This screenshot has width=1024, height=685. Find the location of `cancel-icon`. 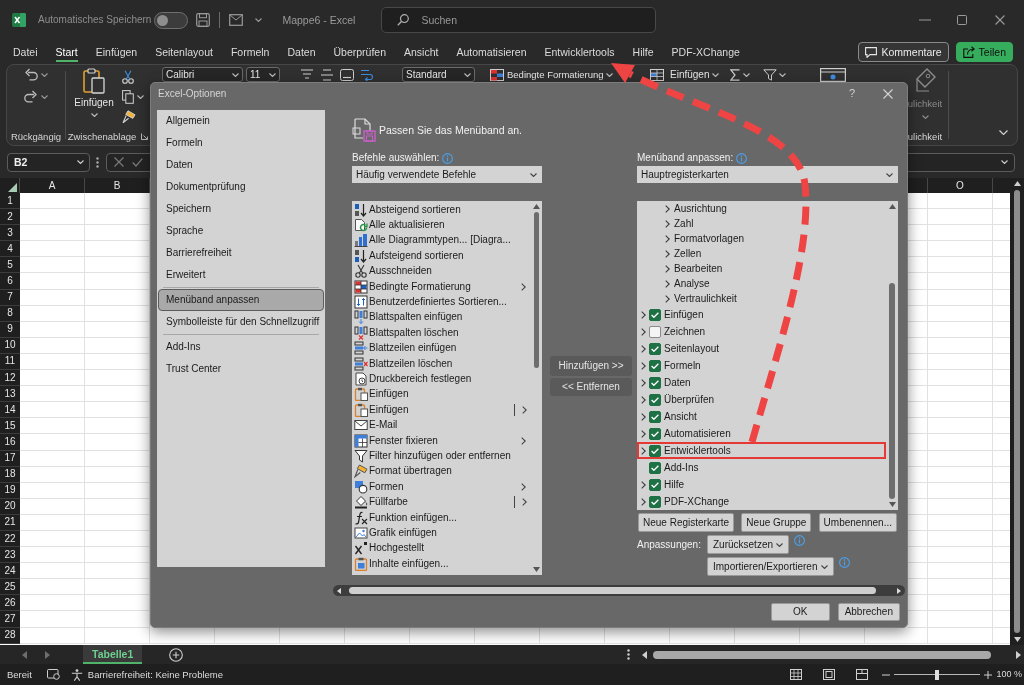

cancel-icon is located at coordinates (119, 162).